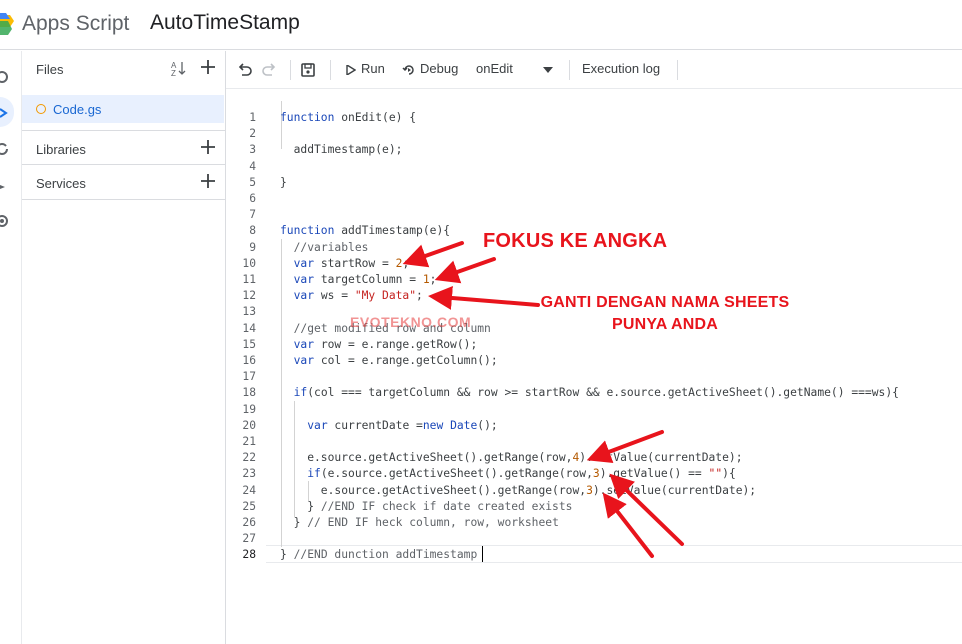 The width and height of the screenshot is (962, 644). What do you see at coordinates (484, 298) in the screenshot?
I see `arrow-to-sheet-name` at bounding box center [484, 298].